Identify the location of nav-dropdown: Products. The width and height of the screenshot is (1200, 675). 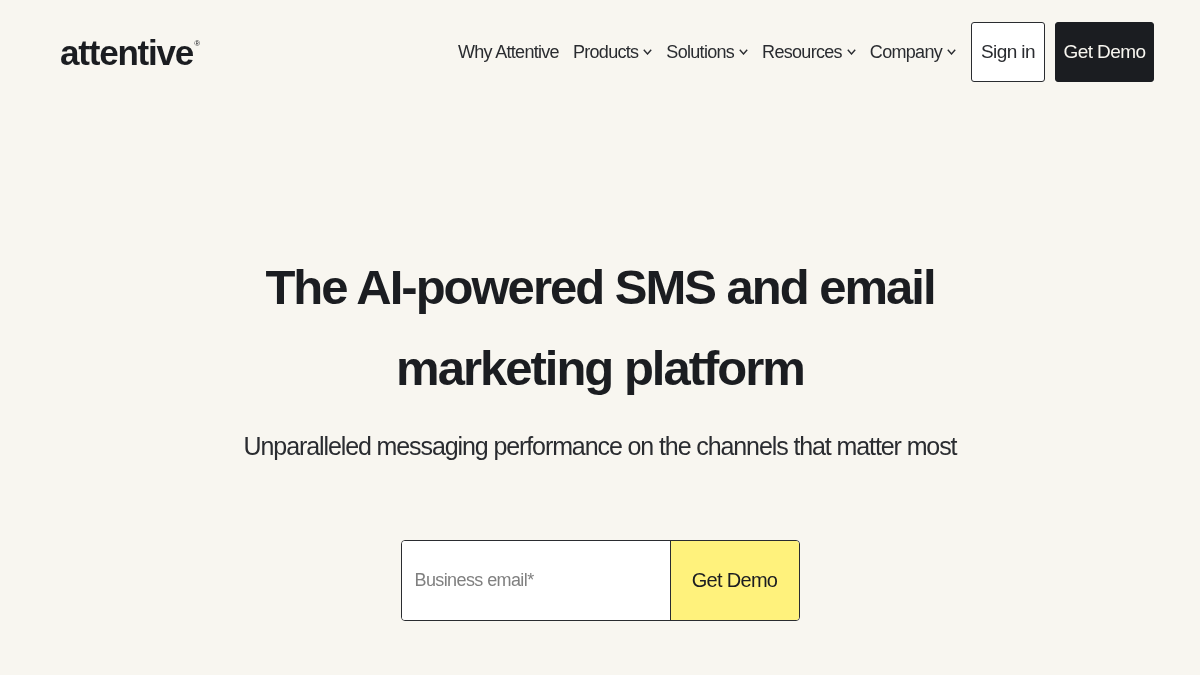
(612, 52).